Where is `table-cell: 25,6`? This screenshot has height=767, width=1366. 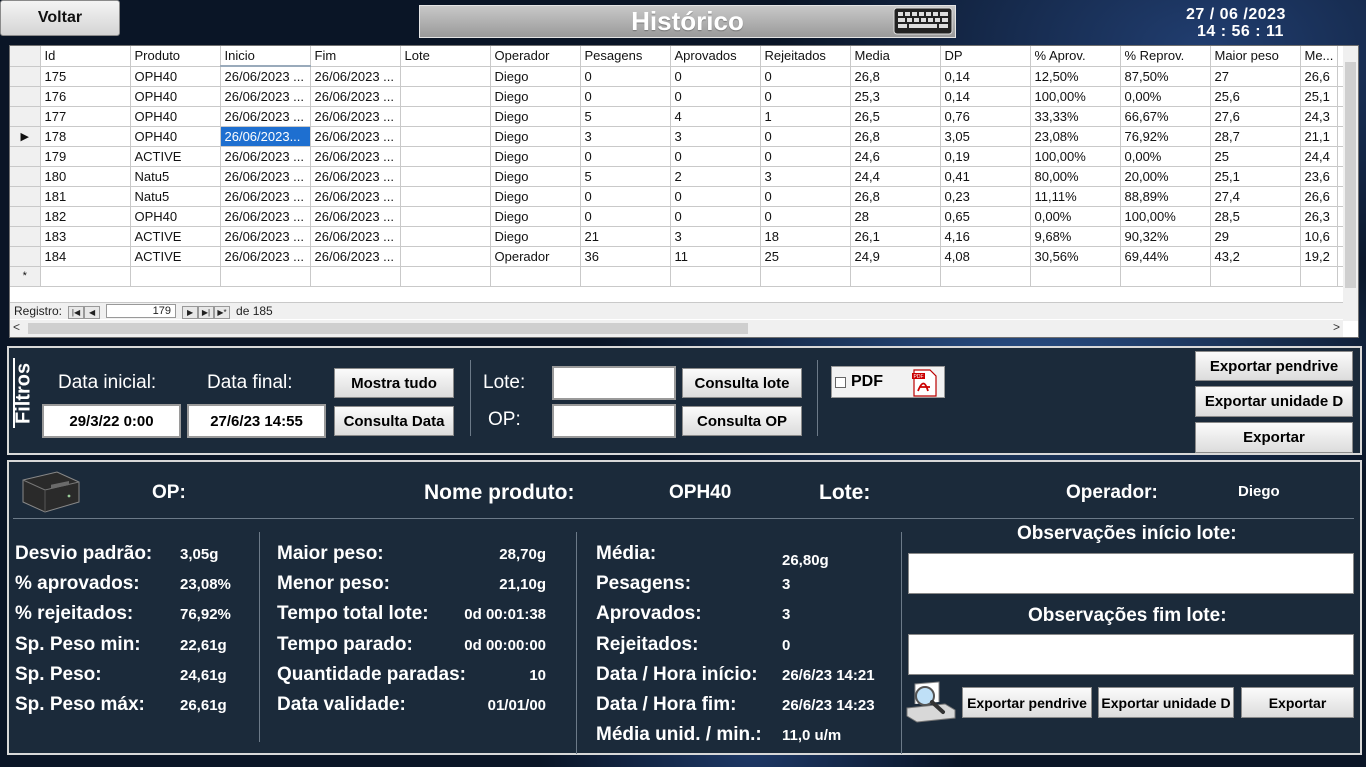 table-cell: 25,6 is located at coordinates (1255, 96).